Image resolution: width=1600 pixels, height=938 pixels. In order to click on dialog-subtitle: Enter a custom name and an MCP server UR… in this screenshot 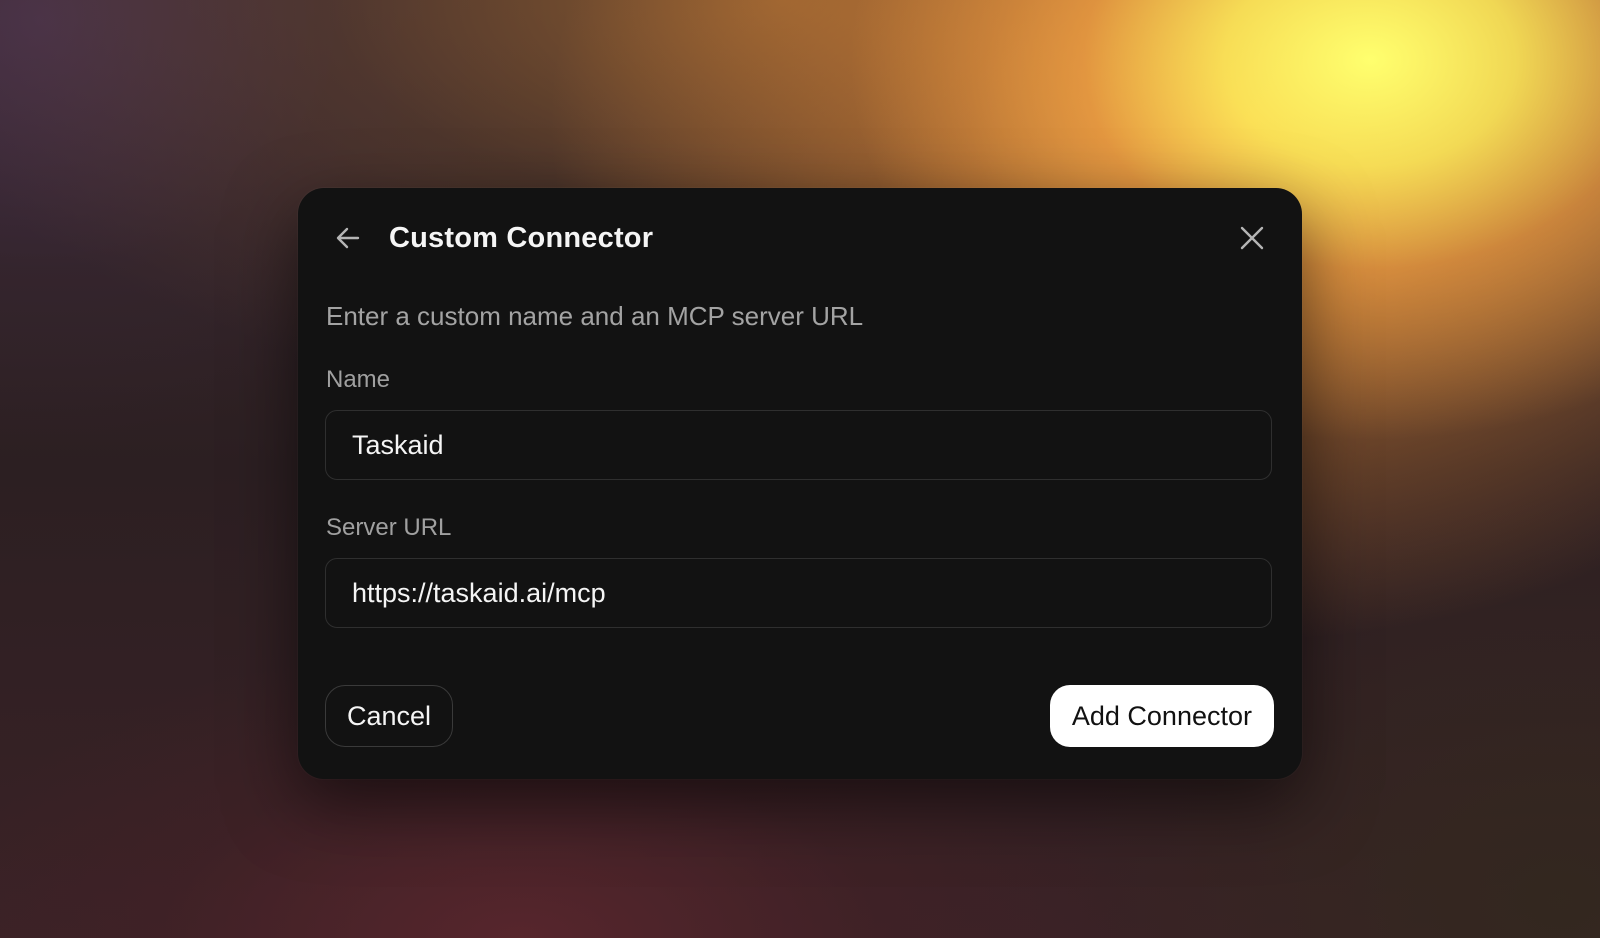, I will do `click(595, 316)`.